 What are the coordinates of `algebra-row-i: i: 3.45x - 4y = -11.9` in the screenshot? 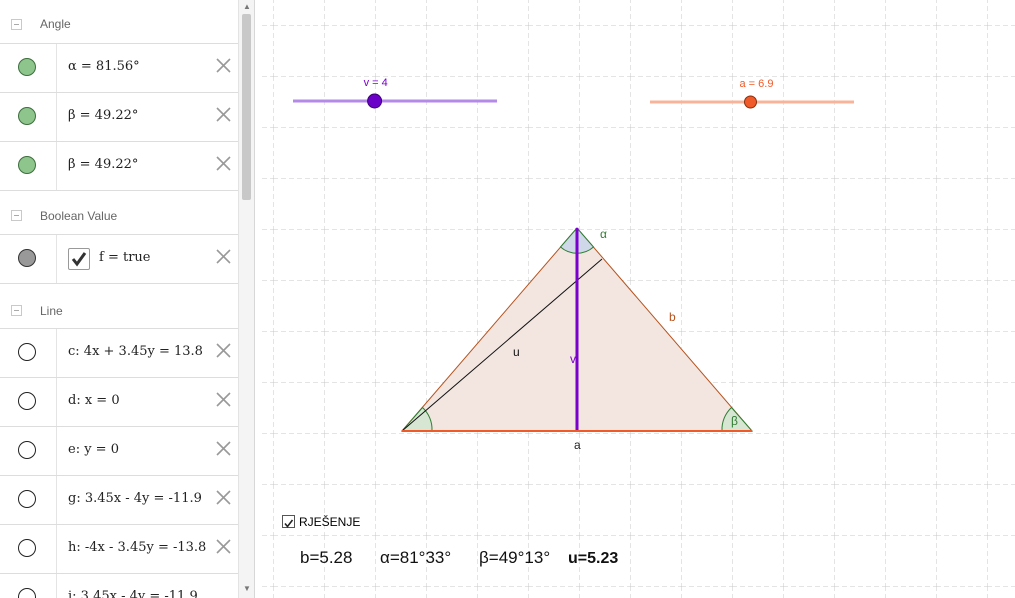 It's located at (119, 586).